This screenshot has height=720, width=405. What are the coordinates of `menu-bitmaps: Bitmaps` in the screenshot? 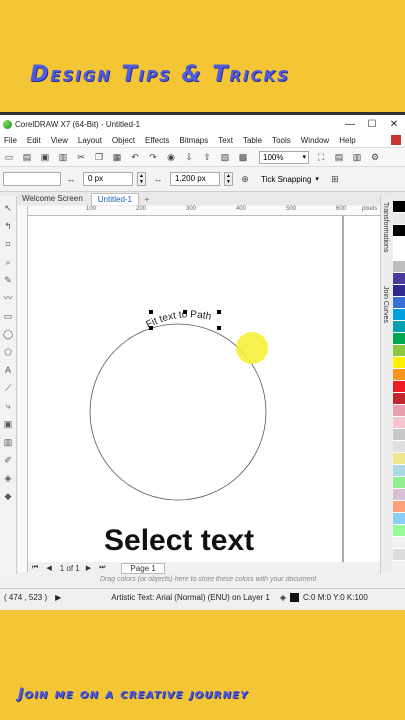 It's located at (193, 140).